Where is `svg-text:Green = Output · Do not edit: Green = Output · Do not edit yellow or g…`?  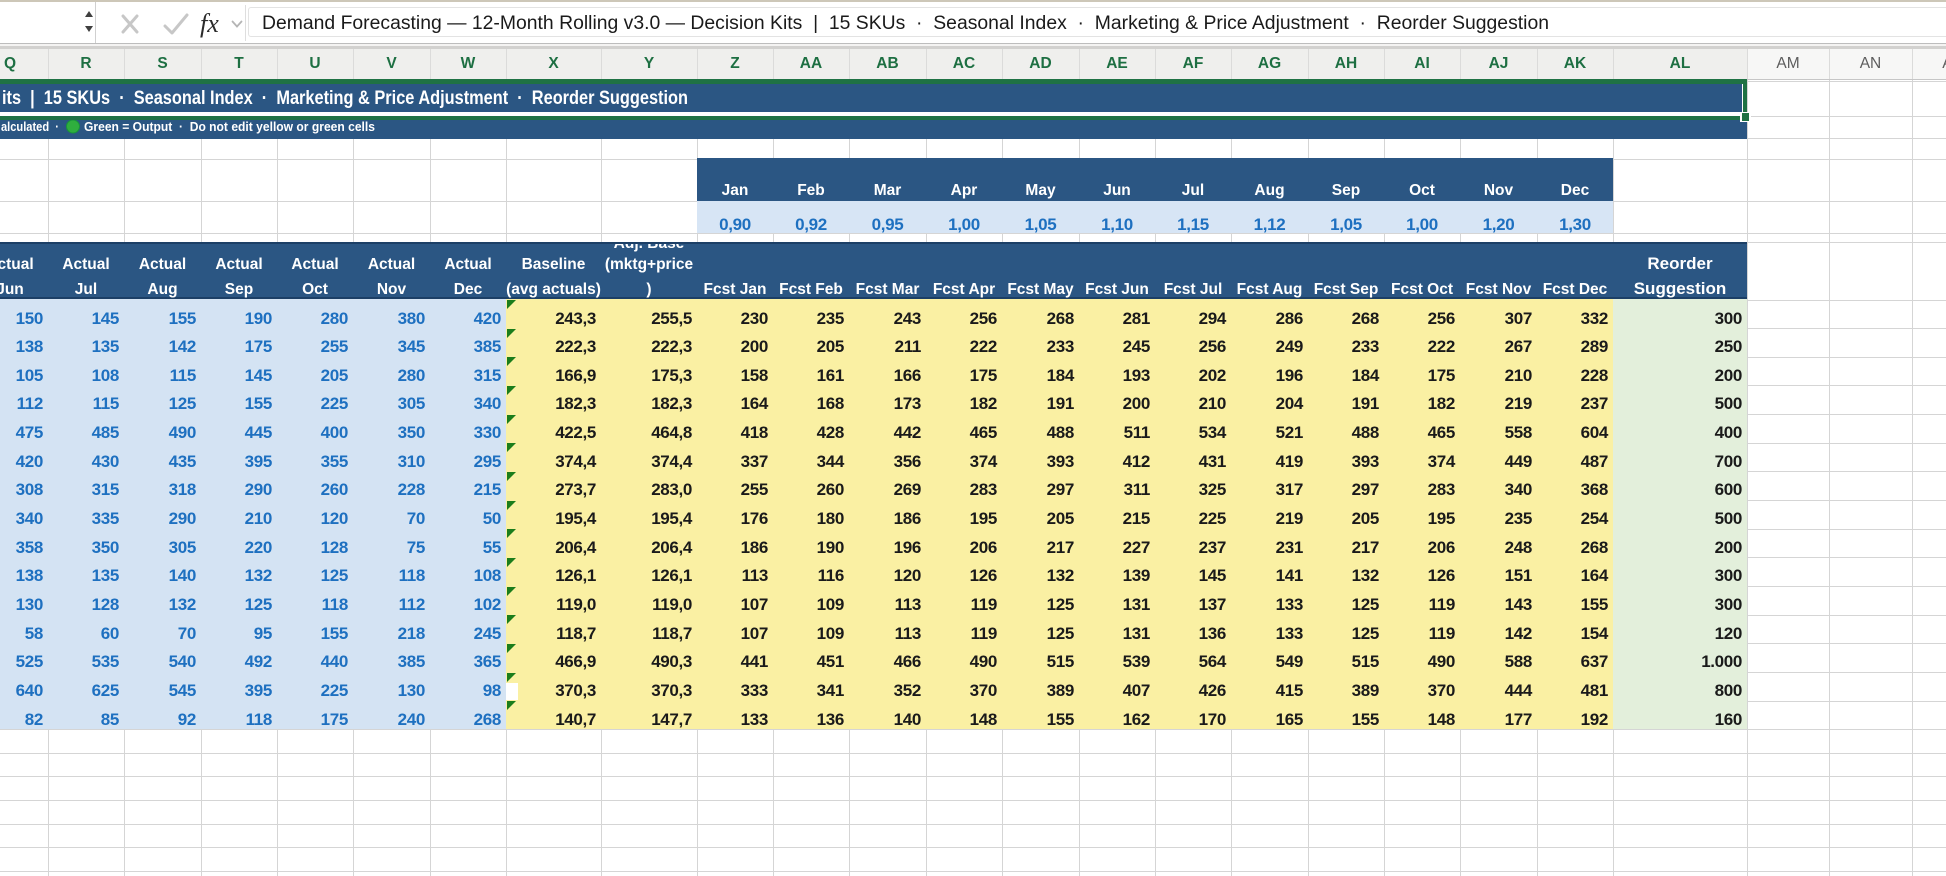 svg-text:Green = Output · Do not edit: Green = Output · Do not edit yellow or g… is located at coordinates (229, 127).